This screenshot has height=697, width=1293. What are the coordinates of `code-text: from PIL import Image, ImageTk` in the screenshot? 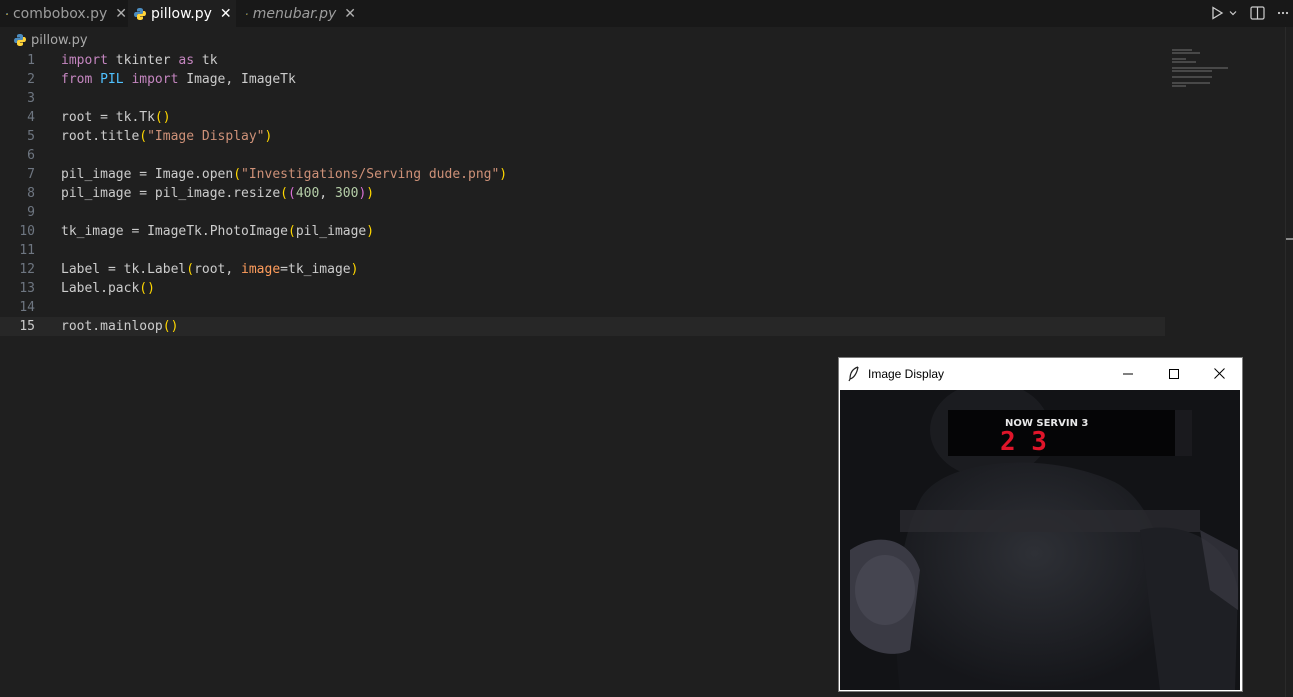 It's located at (178, 79).